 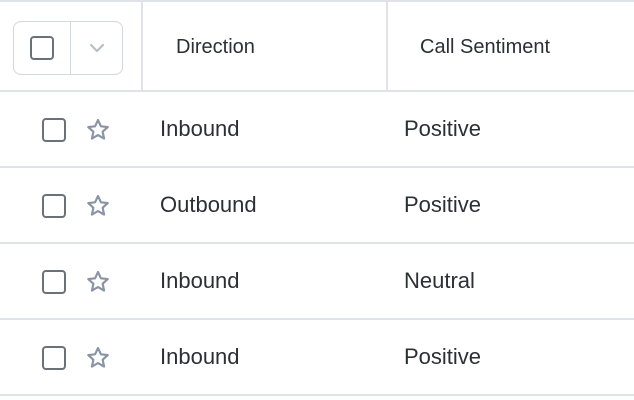 I want to click on bulk-select-dropdown, so click(x=96, y=48).